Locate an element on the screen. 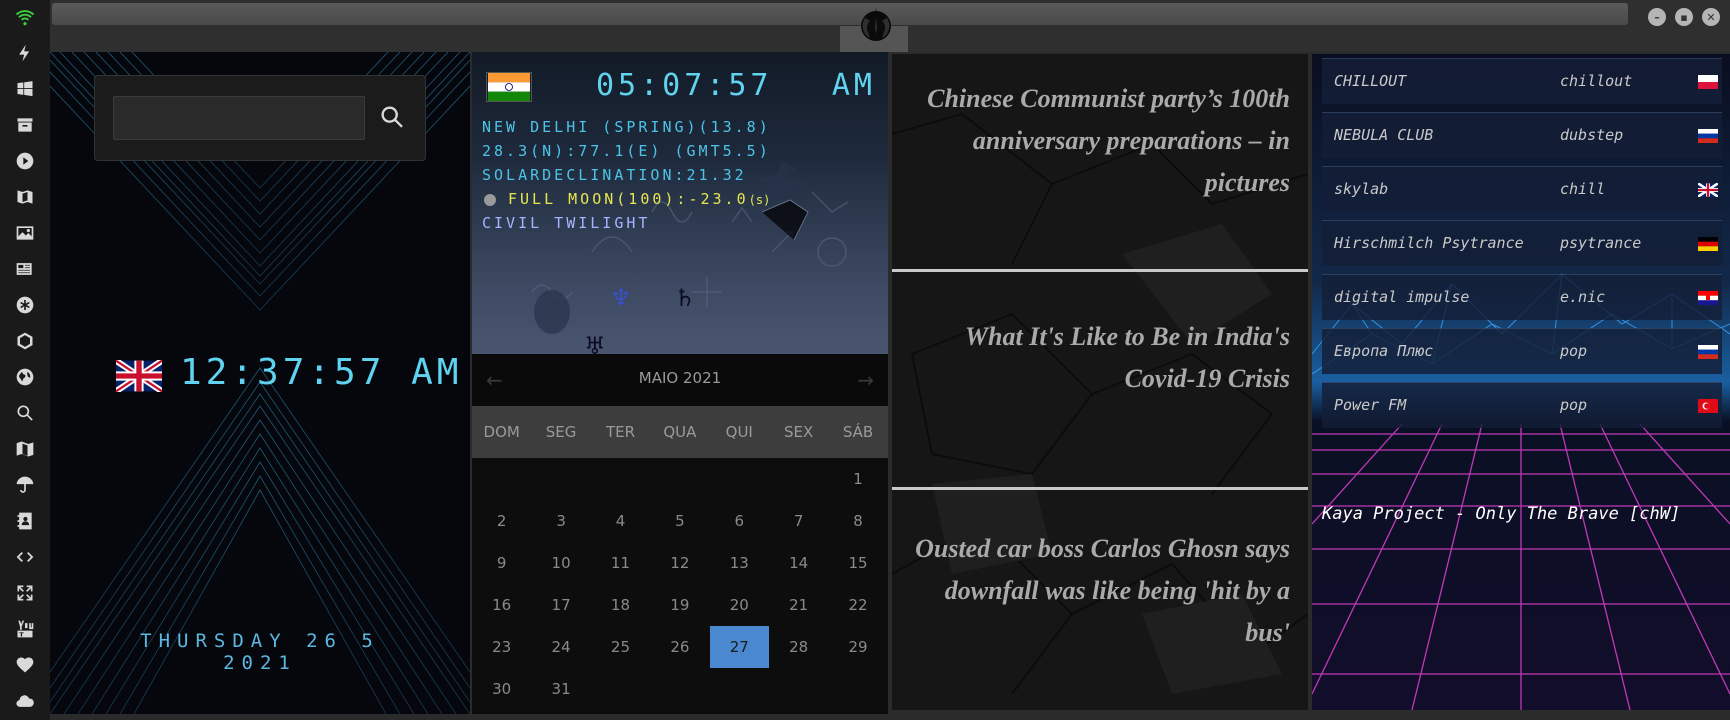 This screenshot has height=720, width=1730. cloud-icon is located at coordinates (25, 701).